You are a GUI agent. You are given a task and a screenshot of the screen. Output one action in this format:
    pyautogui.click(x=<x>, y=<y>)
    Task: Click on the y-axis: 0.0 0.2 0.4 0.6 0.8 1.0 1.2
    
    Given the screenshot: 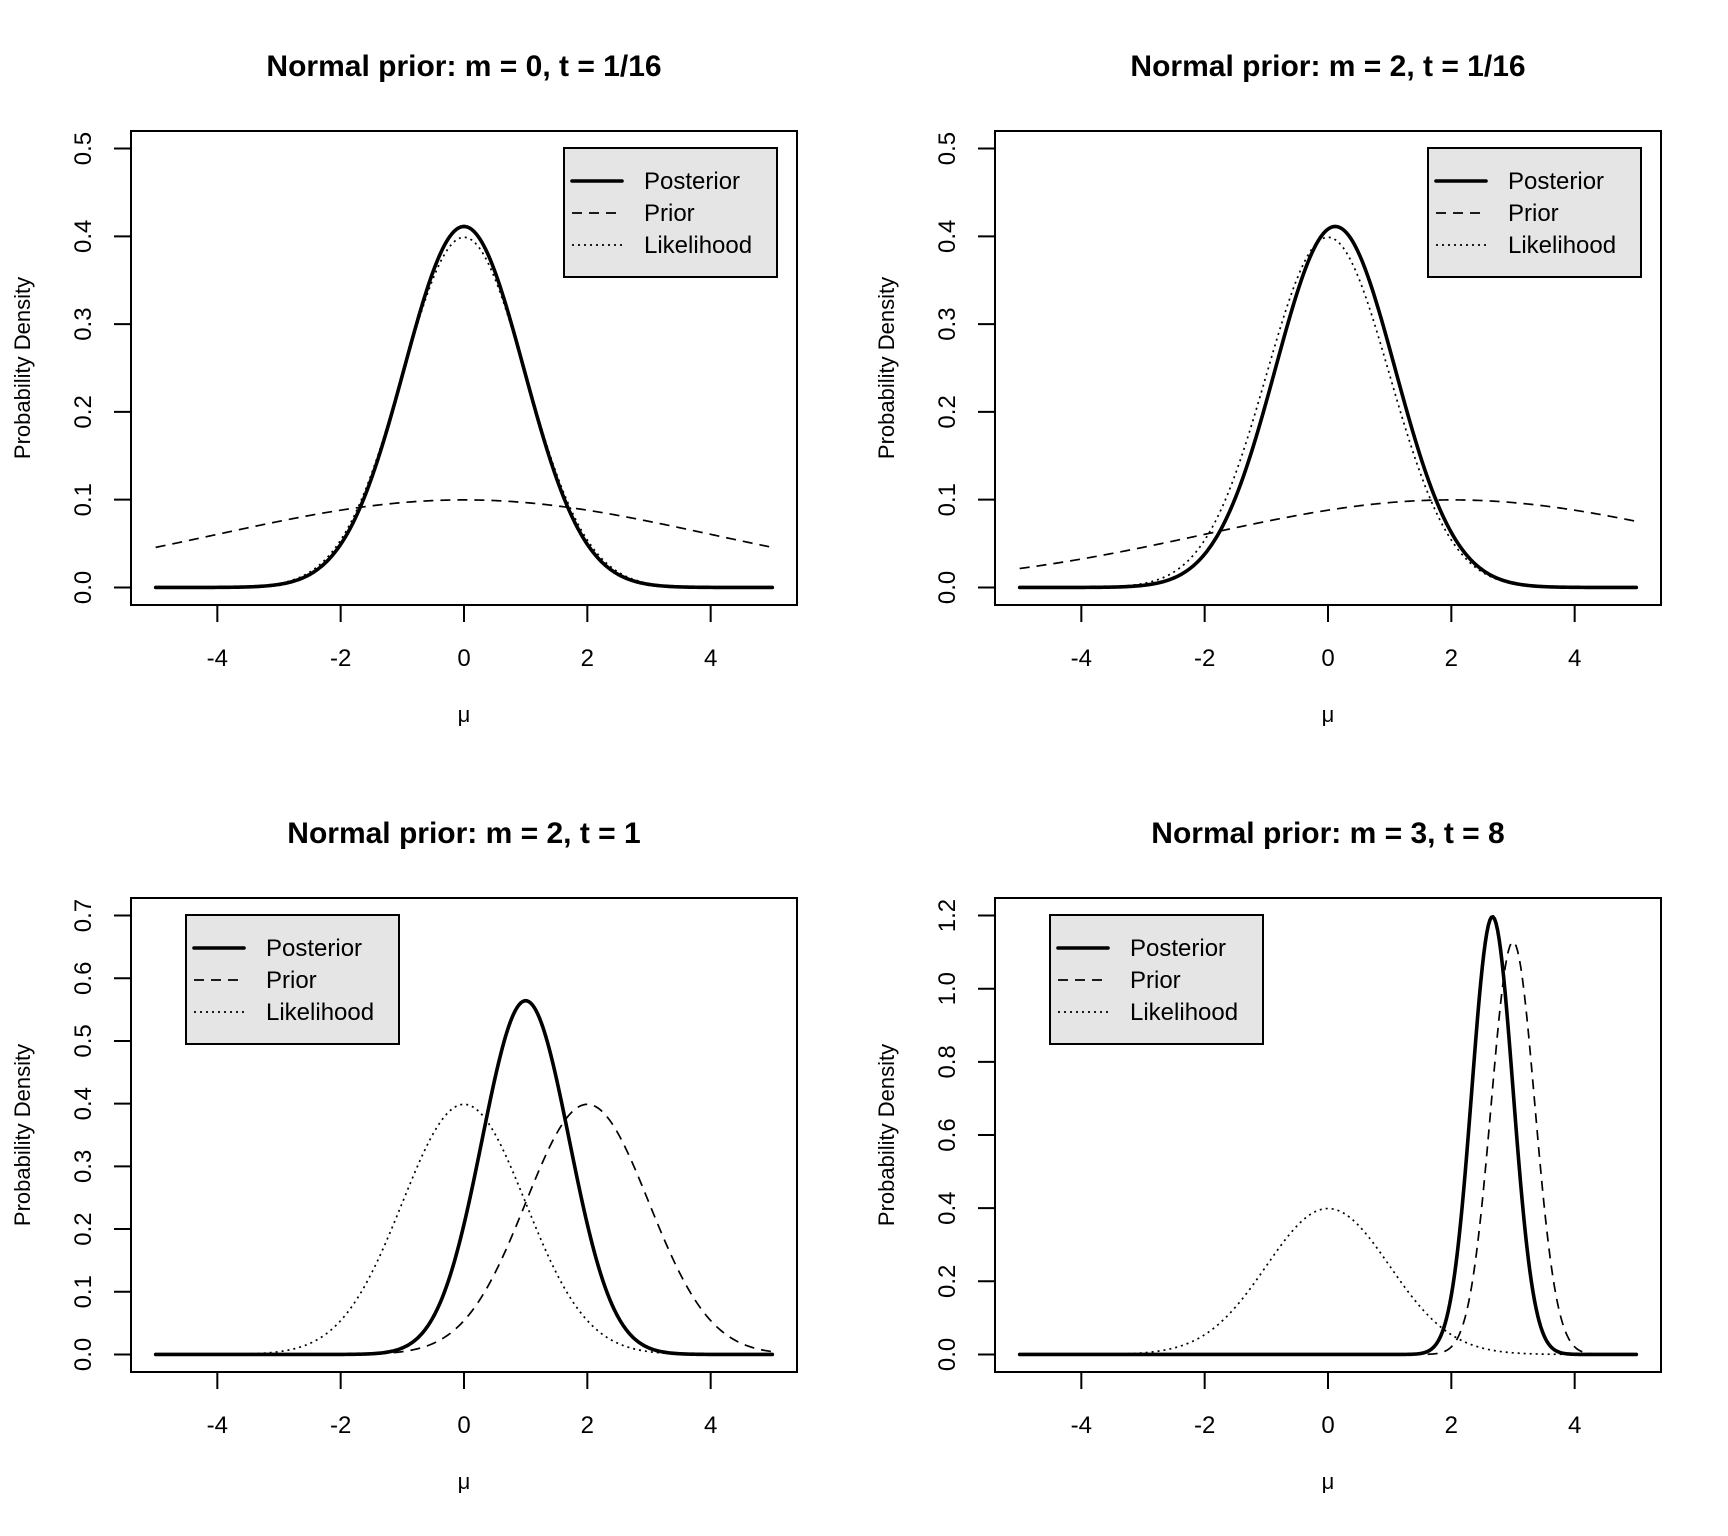 What is the action you would take?
    pyautogui.click(x=965, y=1135)
    